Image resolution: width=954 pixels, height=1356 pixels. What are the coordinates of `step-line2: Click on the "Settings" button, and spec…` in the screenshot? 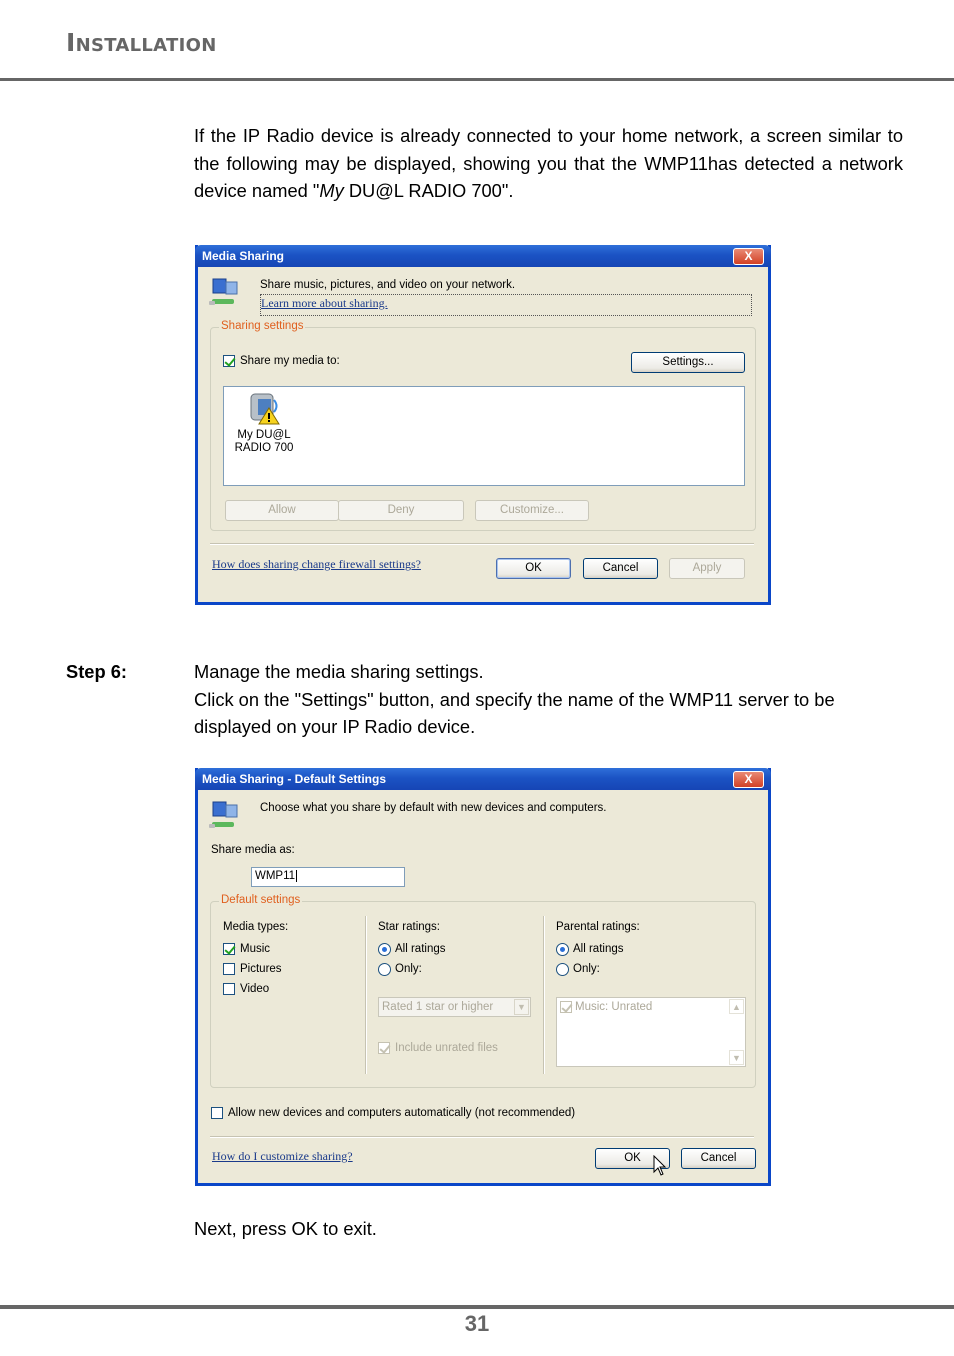 It's located at (514, 713).